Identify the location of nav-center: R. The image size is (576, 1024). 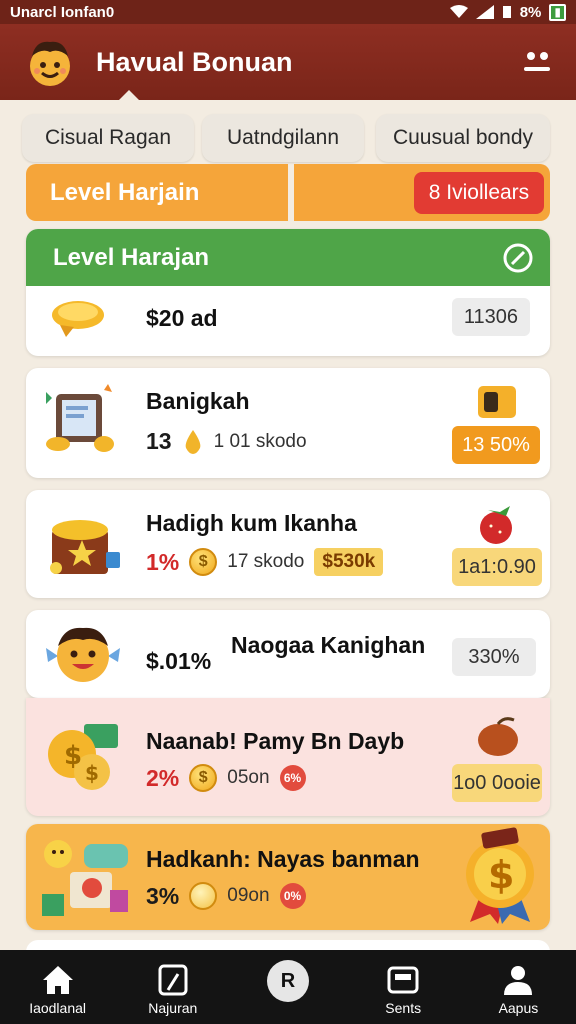
(287, 987).